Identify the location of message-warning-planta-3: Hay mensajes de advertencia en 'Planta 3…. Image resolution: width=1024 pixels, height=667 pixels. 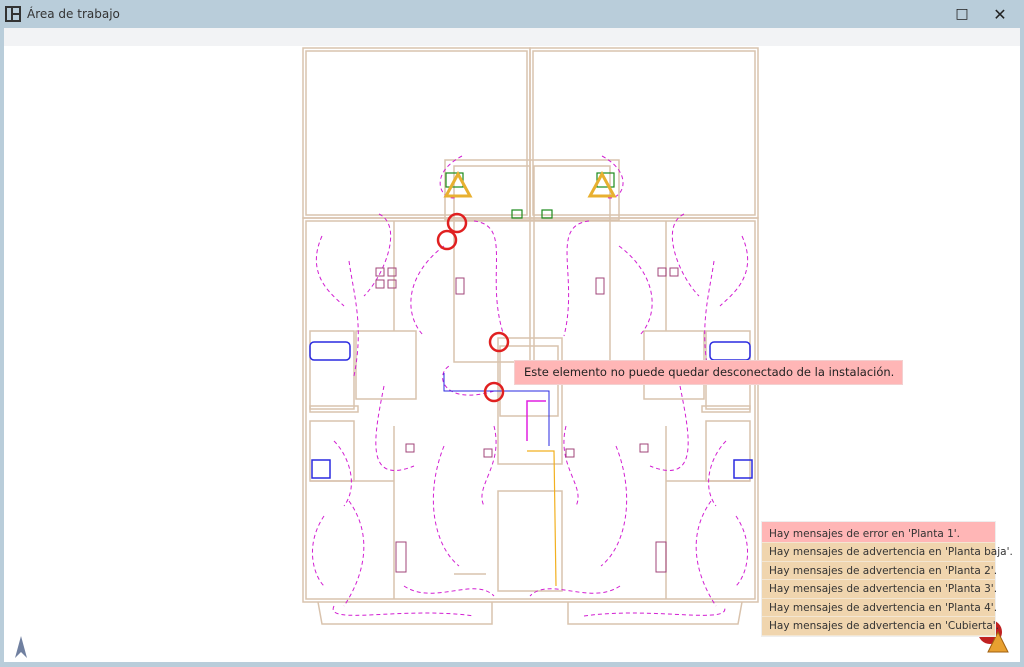
(879, 589).